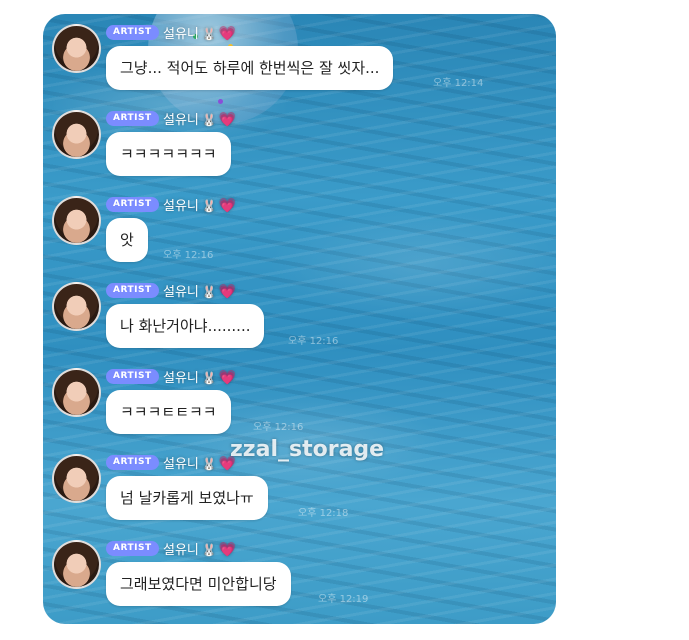  I want to click on message-bubble: 앗, so click(127, 240).